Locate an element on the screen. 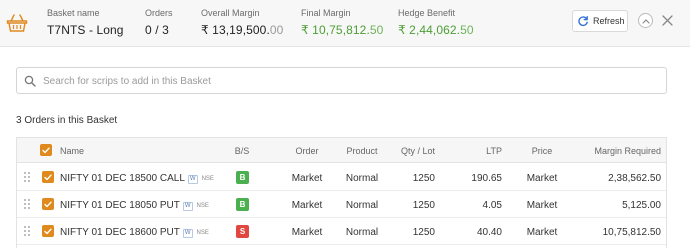 This screenshot has height=248, width=690. instrument-name-cell: NIFTY 01 DEC 18050 PUT W NSE is located at coordinates (134, 205).